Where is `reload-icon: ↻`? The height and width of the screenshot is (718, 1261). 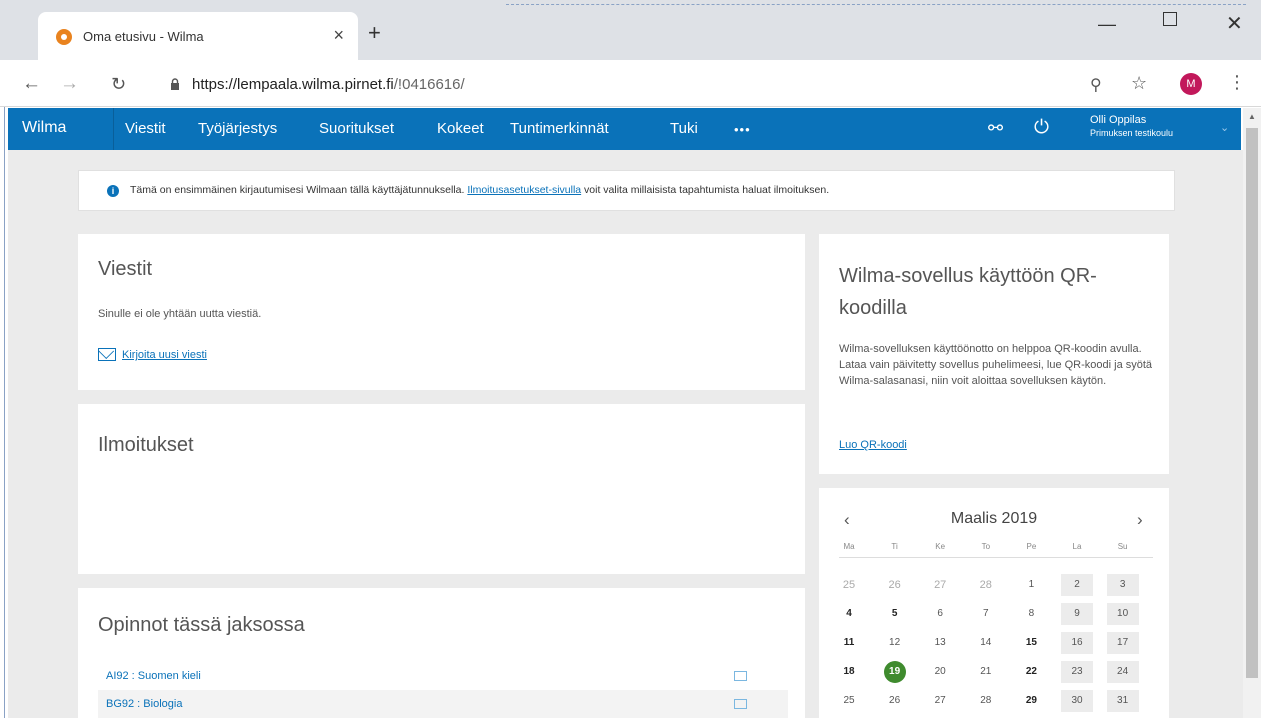 reload-icon: ↻ is located at coordinates (118, 84).